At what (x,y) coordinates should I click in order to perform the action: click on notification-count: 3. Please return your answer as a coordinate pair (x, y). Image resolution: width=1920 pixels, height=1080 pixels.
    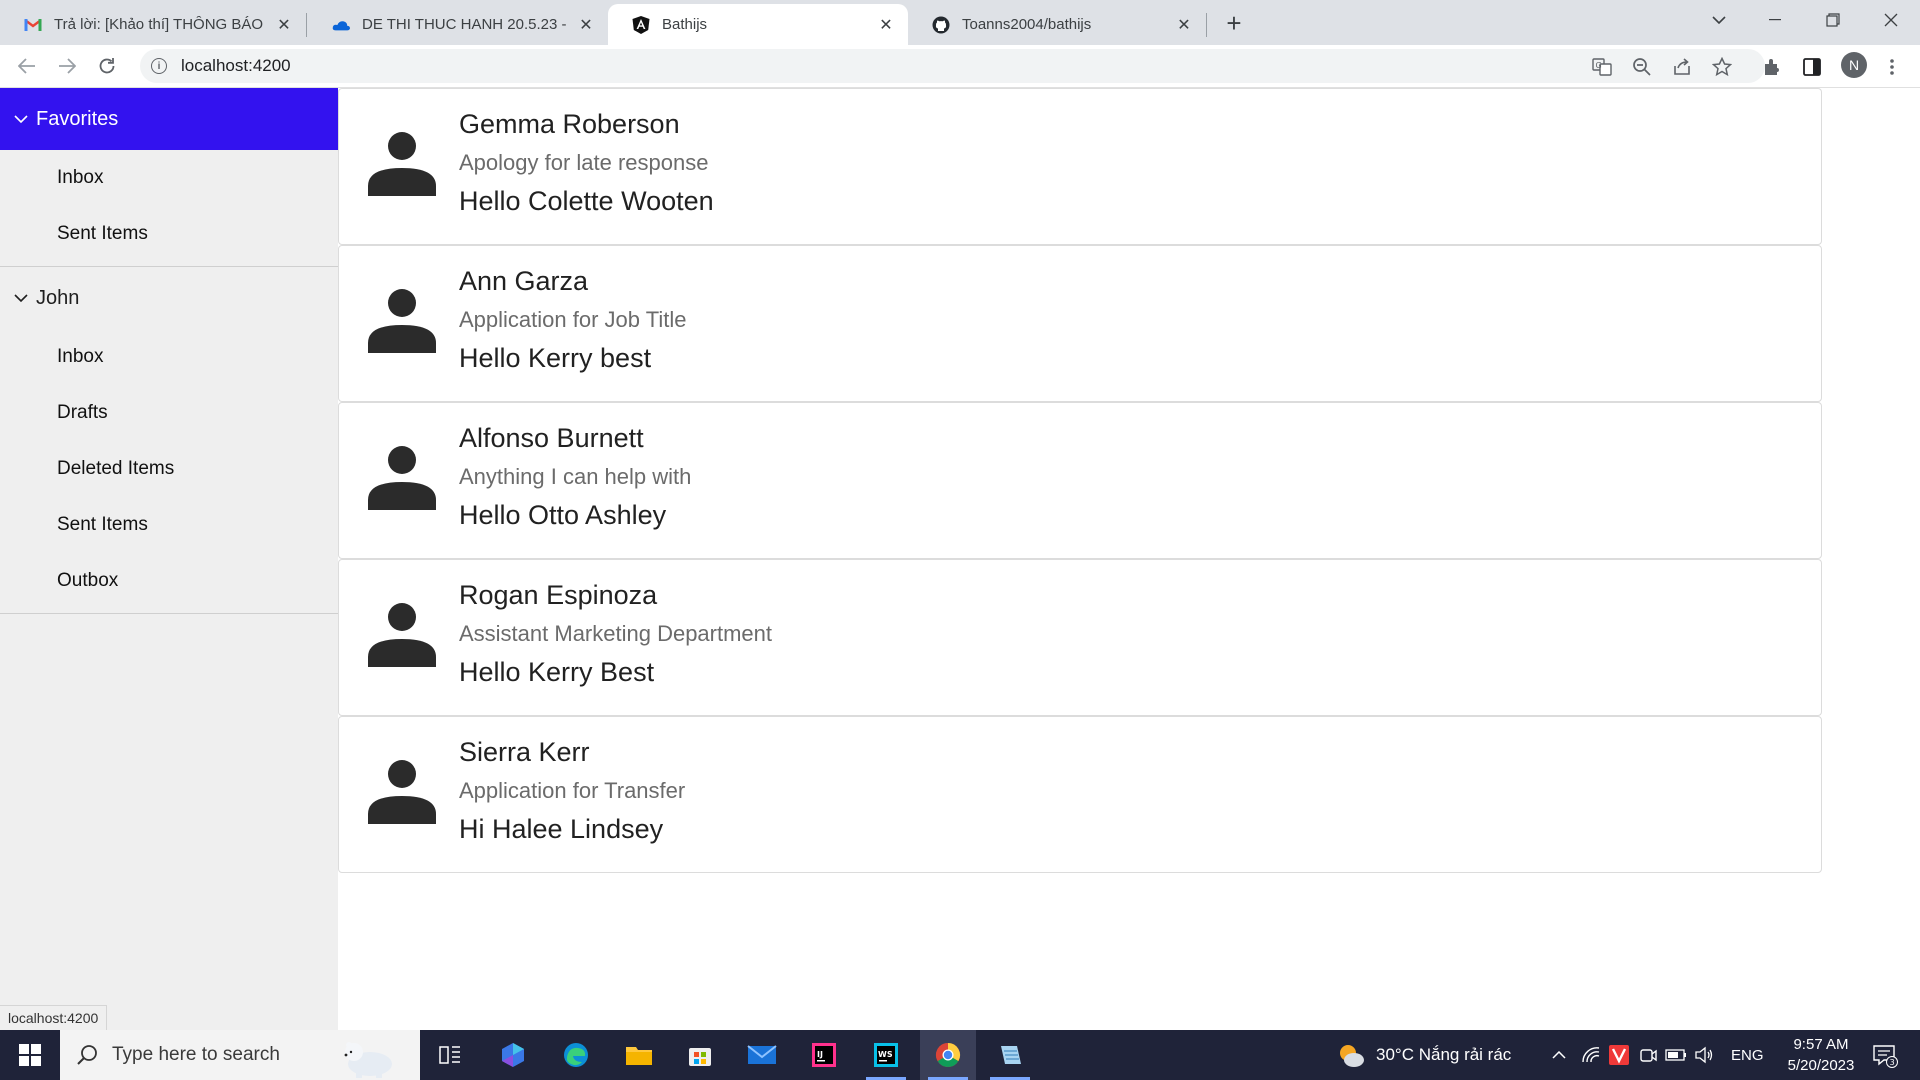
    Looking at the image, I should click on (1892, 1062).